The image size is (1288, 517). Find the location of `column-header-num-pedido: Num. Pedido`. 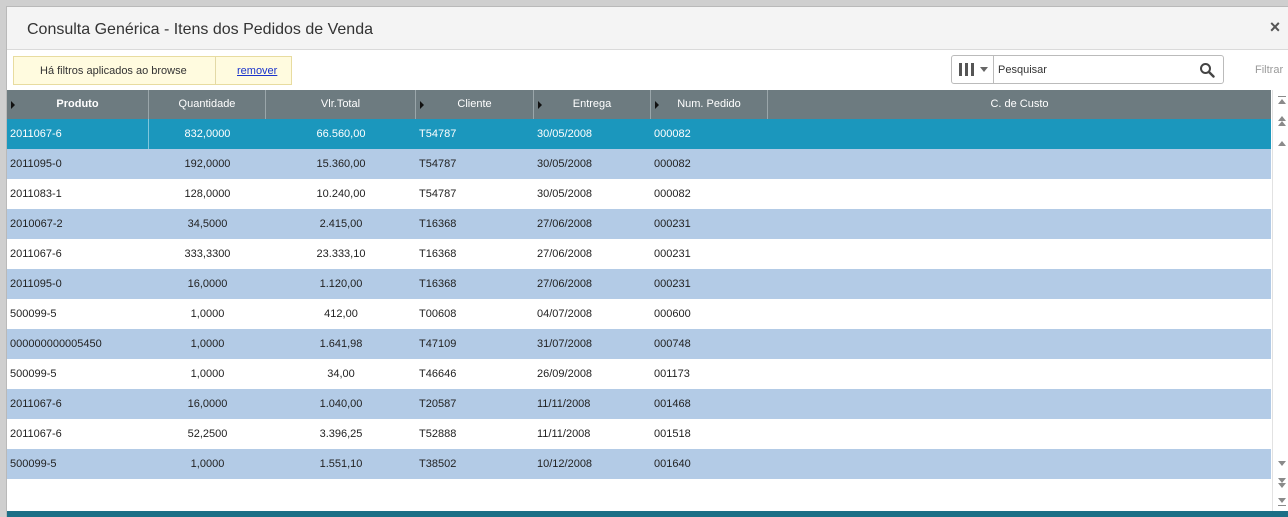

column-header-num-pedido: Num. Pedido is located at coordinates (709, 104).